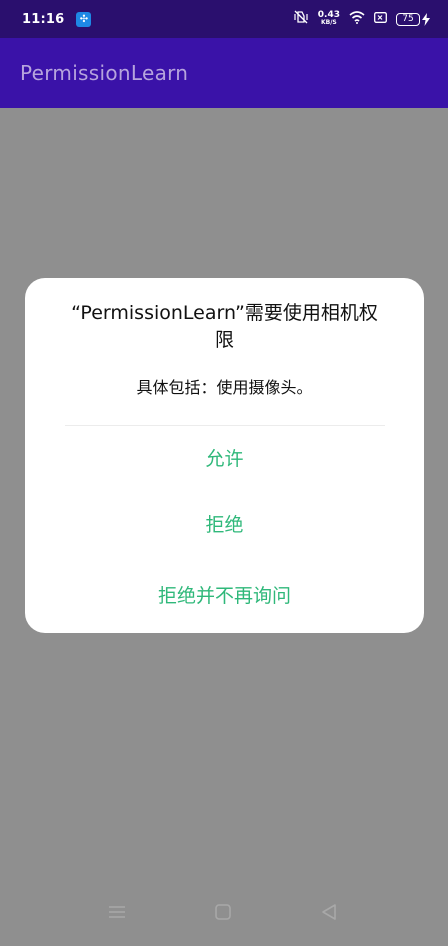 Image resolution: width=448 pixels, height=946 pixels. I want to click on dialog-message: 具体包括：使用摄像头。, so click(224, 387).